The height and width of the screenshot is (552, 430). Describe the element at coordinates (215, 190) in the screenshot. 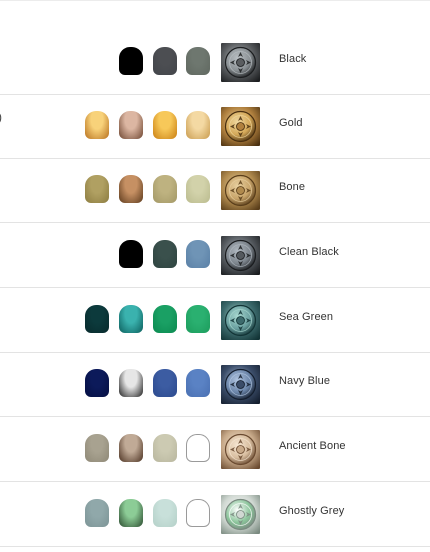

I see `paint-set-row-bone: Bone` at that location.